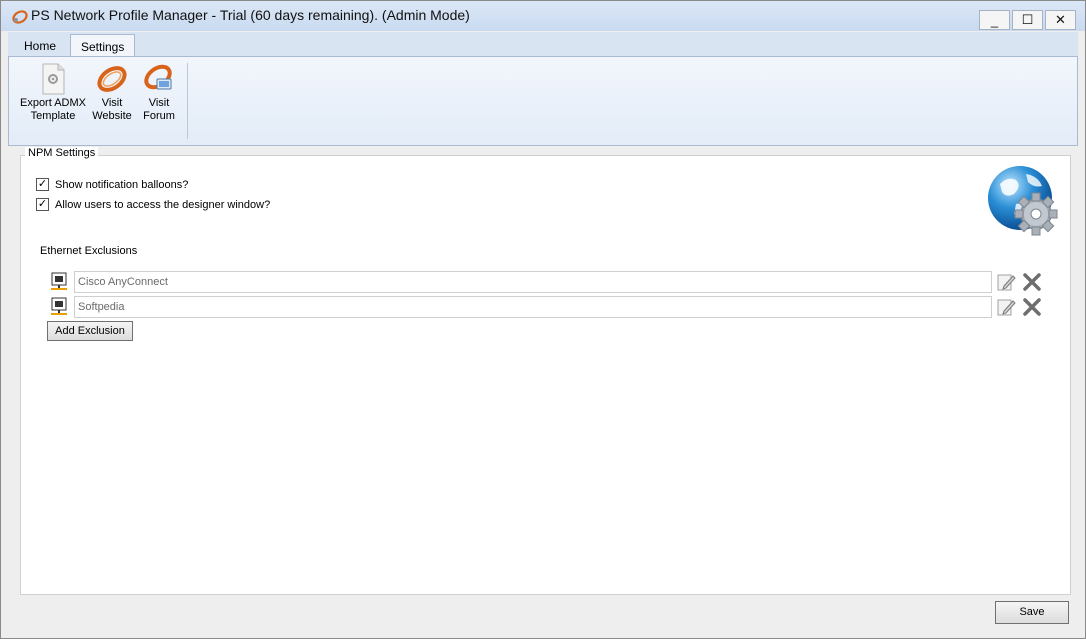 The image size is (1086, 639). I want to click on allow-designer-checkbox: ✓, so click(42, 204).